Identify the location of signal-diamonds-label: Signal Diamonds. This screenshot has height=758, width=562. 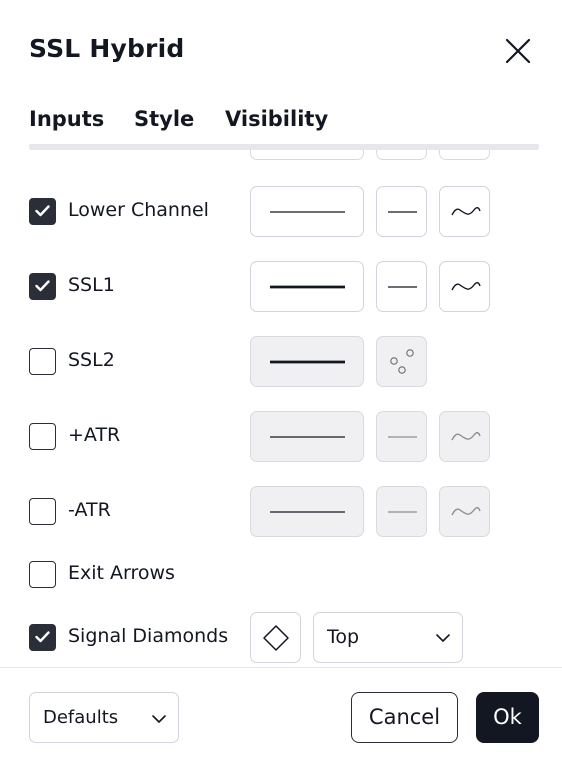
(148, 636).